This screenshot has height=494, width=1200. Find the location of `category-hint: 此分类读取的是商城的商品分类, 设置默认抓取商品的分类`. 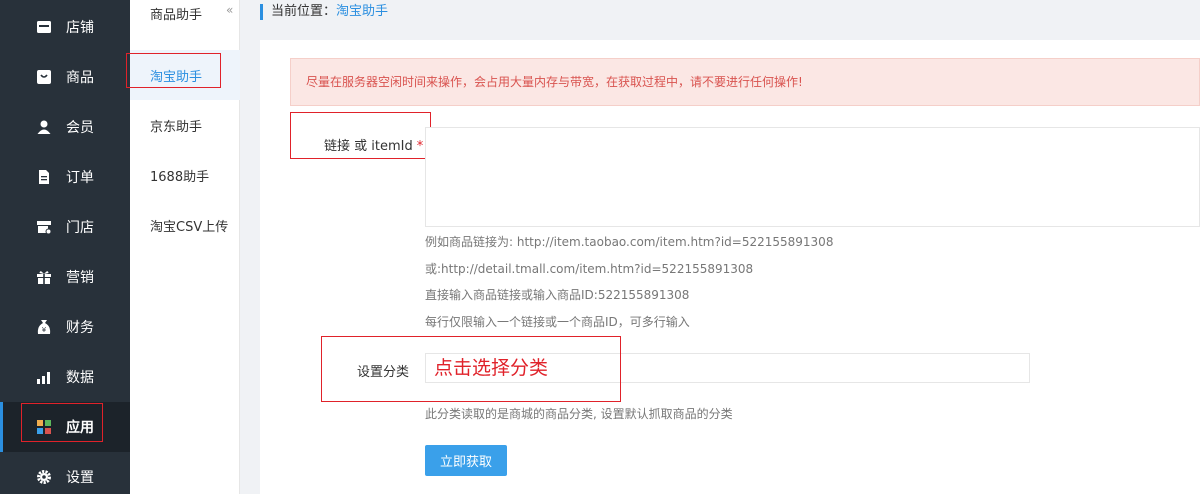

category-hint: 此分类读取的是商城的商品分类, 设置默认抓取商品的分类 is located at coordinates (579, 414).